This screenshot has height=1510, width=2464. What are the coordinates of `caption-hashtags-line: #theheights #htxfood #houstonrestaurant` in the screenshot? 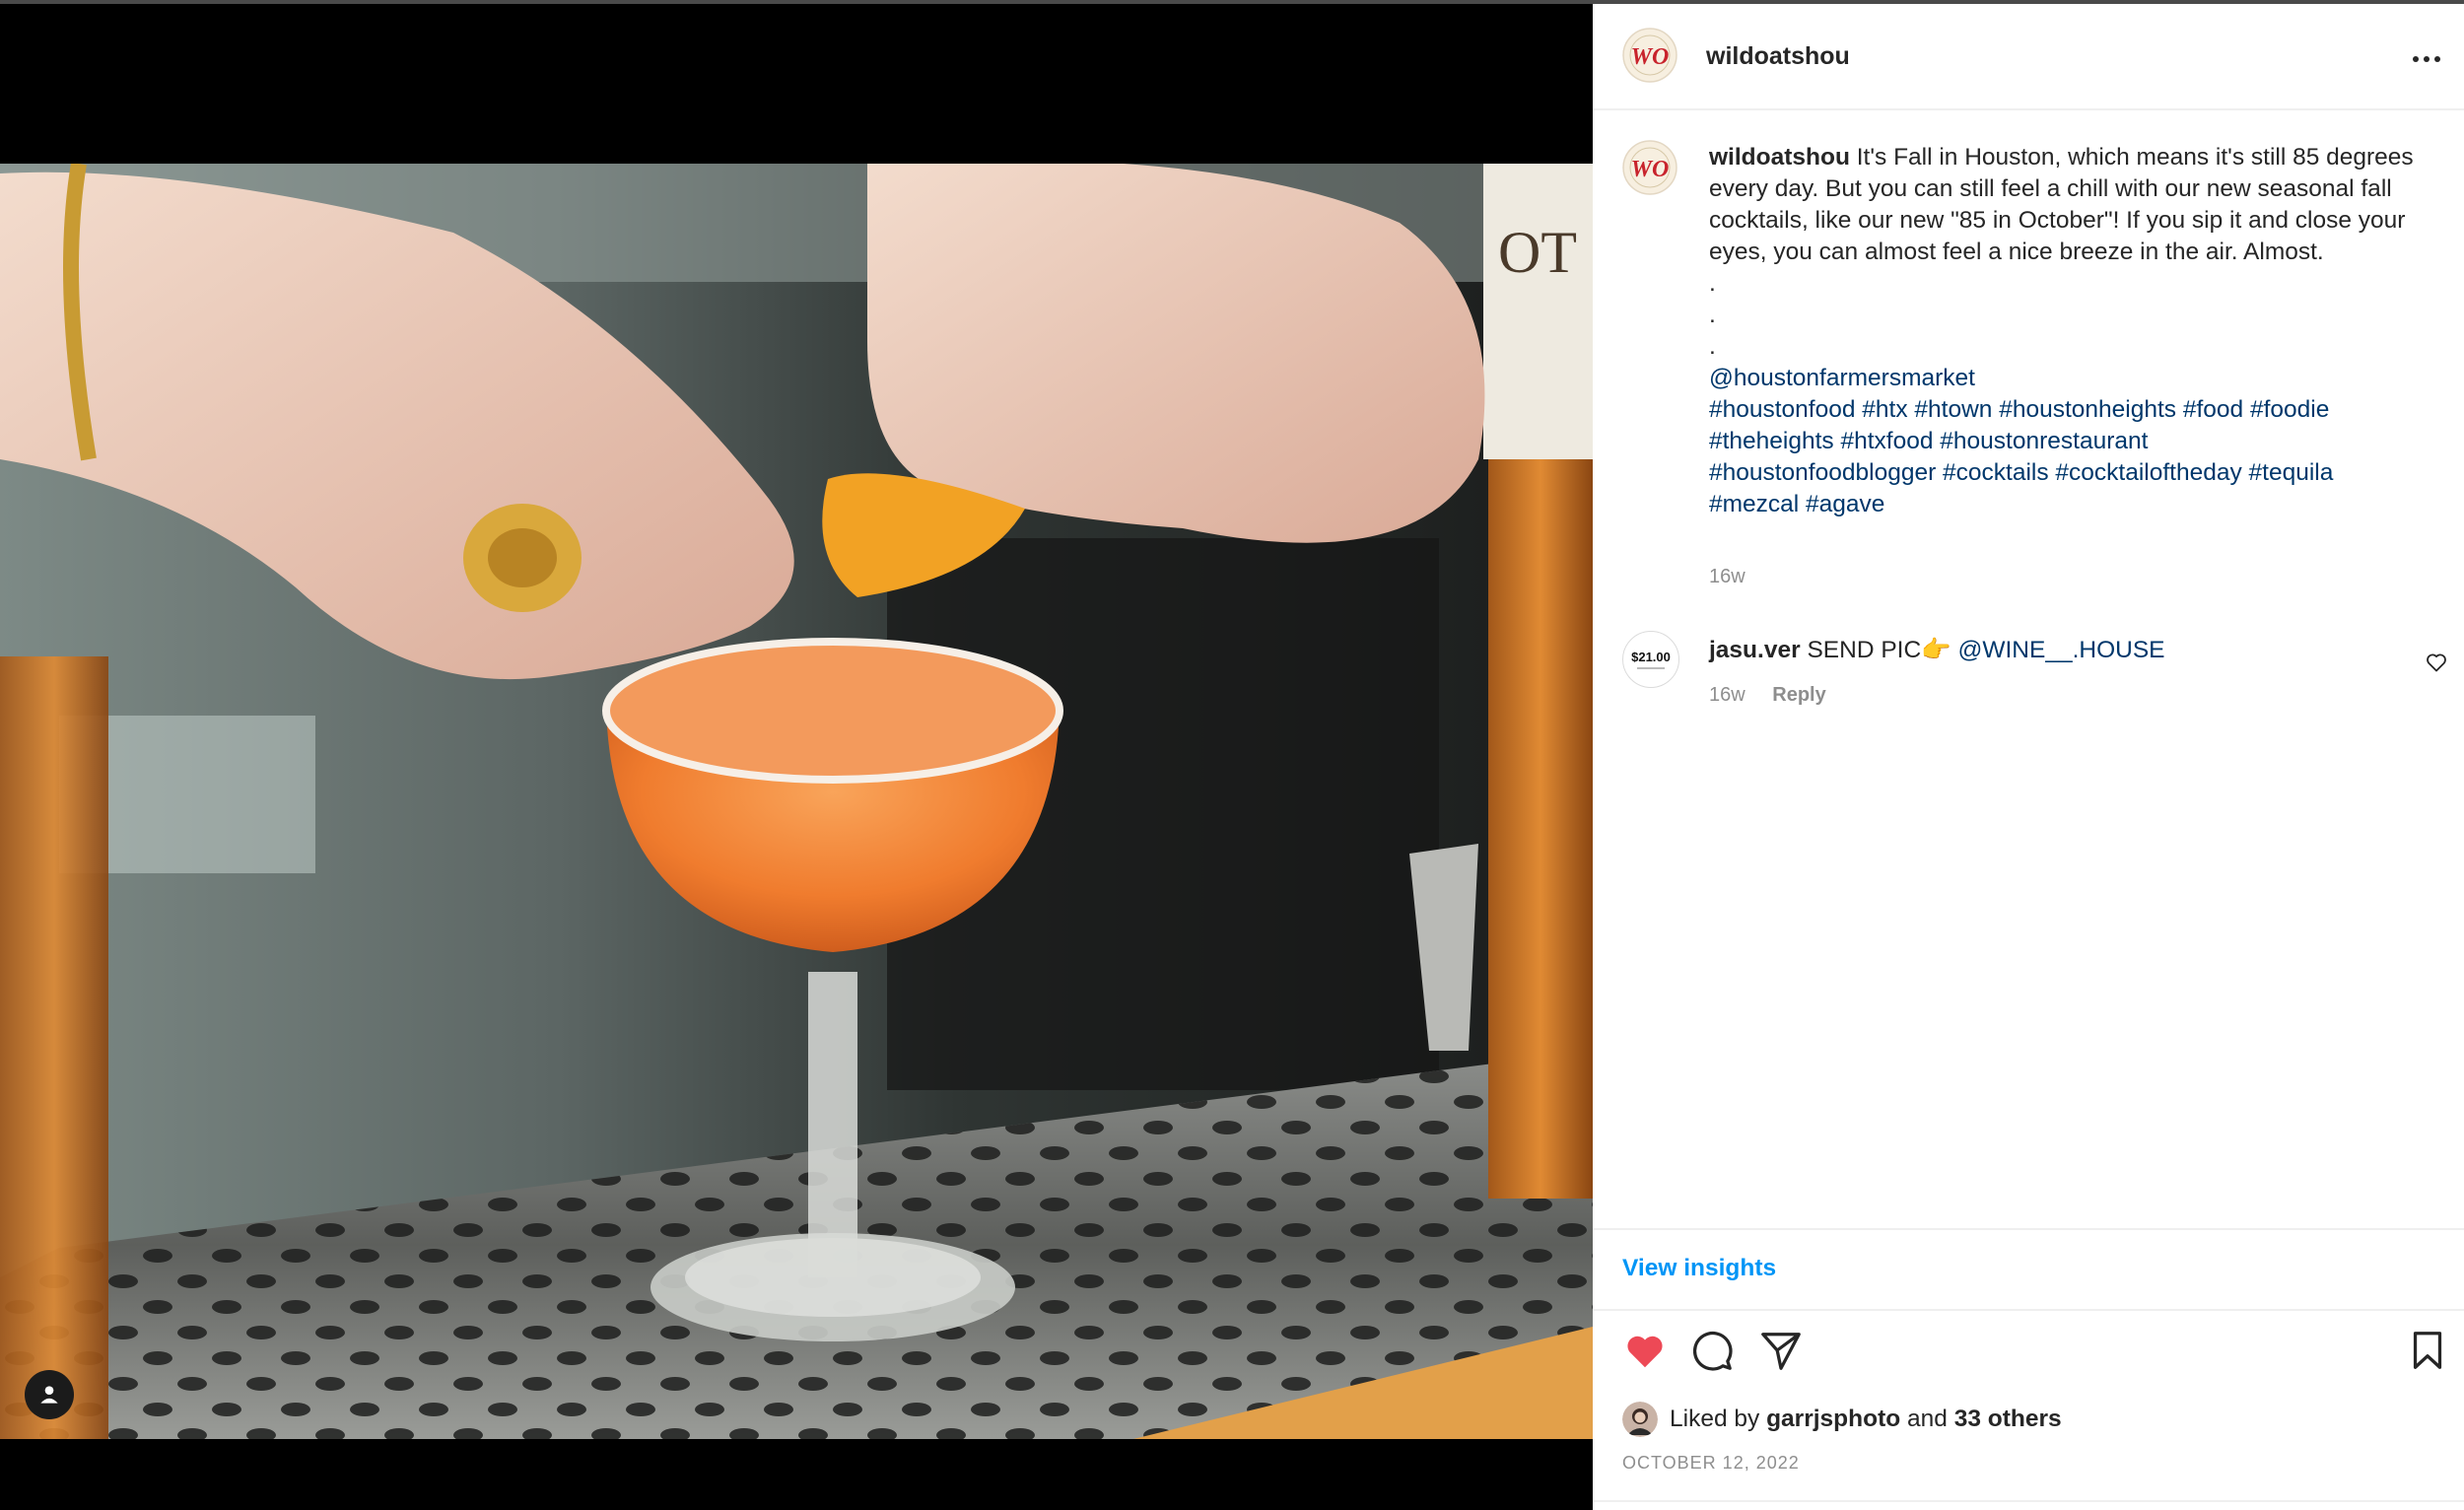 It's located at (2073, 441).